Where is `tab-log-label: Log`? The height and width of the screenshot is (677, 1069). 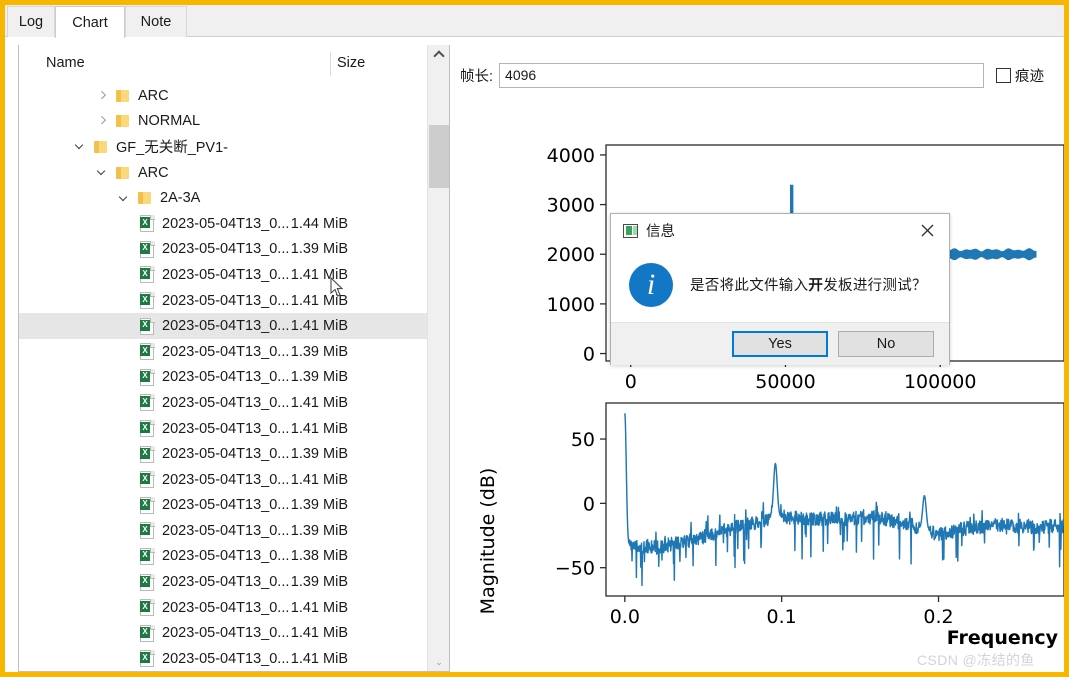 tab-log-label: Log is located at coordinates (31, 22).